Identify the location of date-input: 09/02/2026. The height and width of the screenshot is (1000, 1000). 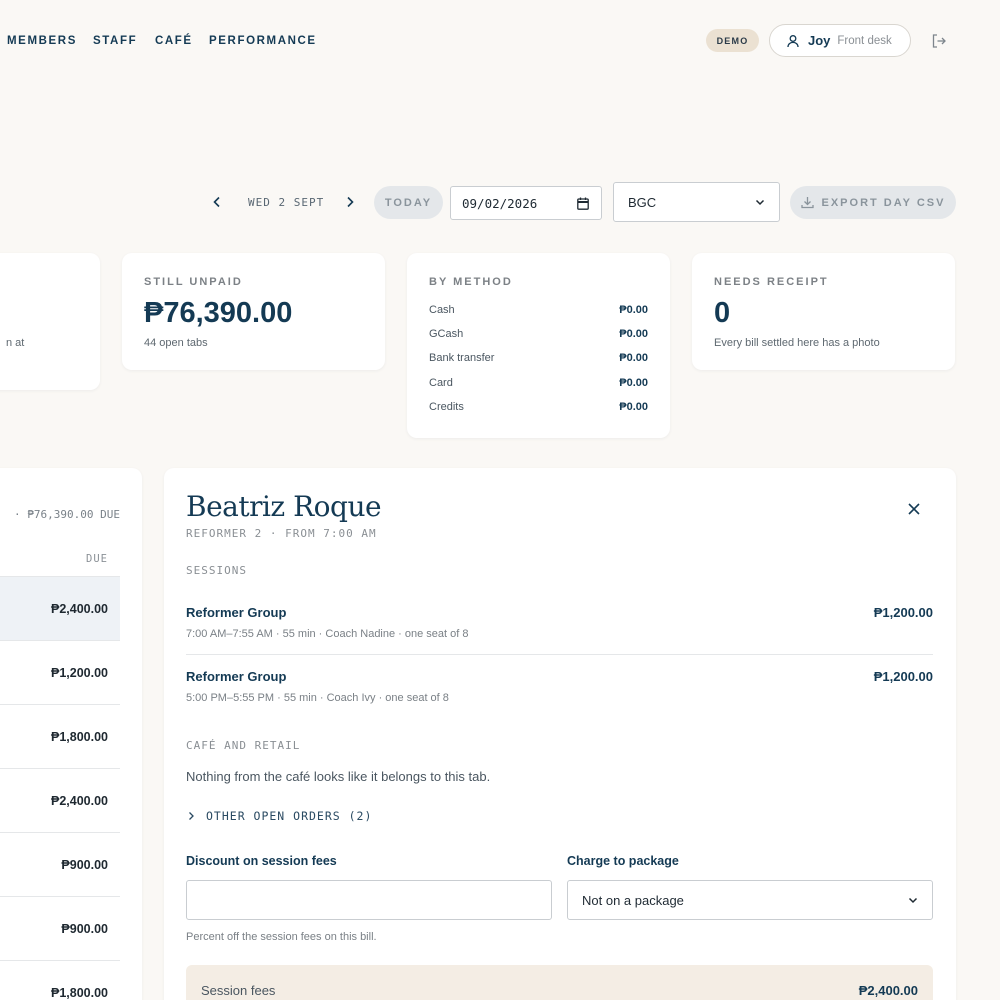
(526, 203).